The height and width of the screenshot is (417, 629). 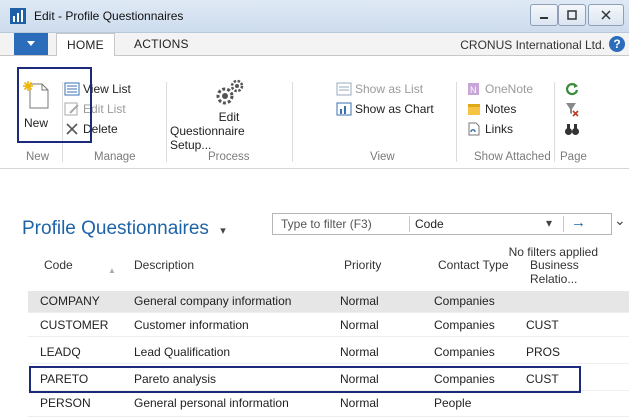 I want to click on close-icon, so click(x=606, y=15).